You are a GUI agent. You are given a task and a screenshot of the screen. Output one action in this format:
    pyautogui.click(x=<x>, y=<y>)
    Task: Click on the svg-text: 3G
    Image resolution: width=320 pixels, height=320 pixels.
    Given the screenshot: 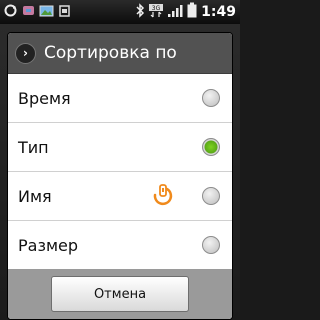 What is the action you would take?
    pyautogui.click(x=156, y=8)
    